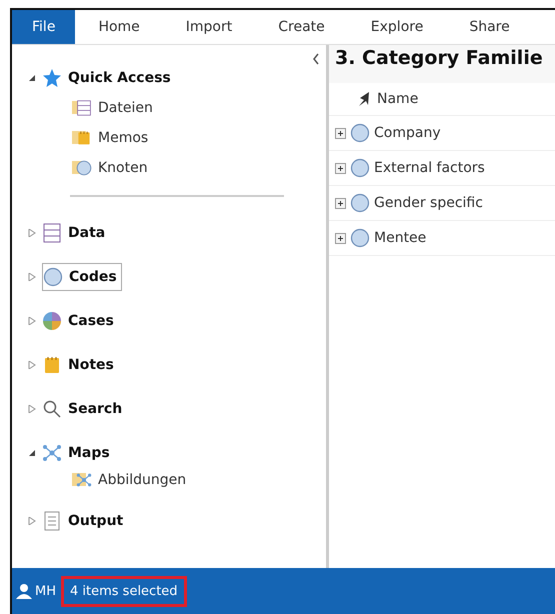  I want to click on tree-item: Dateien, so click(125, 108).